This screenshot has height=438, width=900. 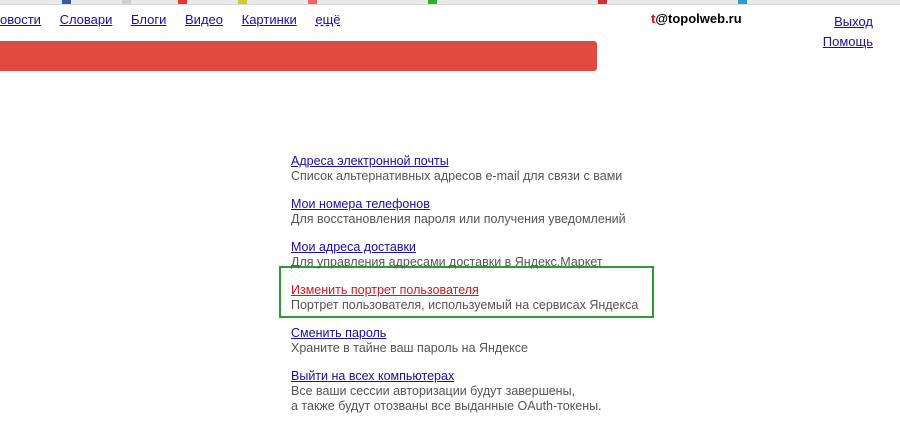 I want to click on delivery-addresses-link: Мои адреса доставки, so click(x=353, y=247).